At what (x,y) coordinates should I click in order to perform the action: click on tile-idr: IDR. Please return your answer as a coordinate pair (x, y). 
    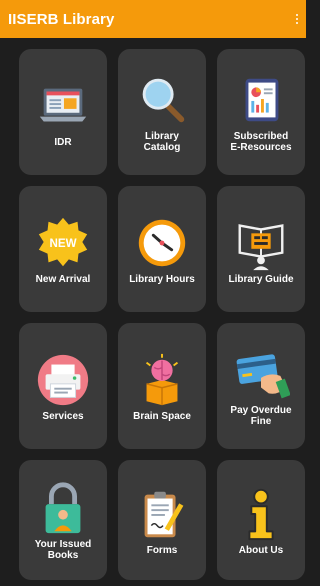
    Looking at the image, I should click on (63, 112).